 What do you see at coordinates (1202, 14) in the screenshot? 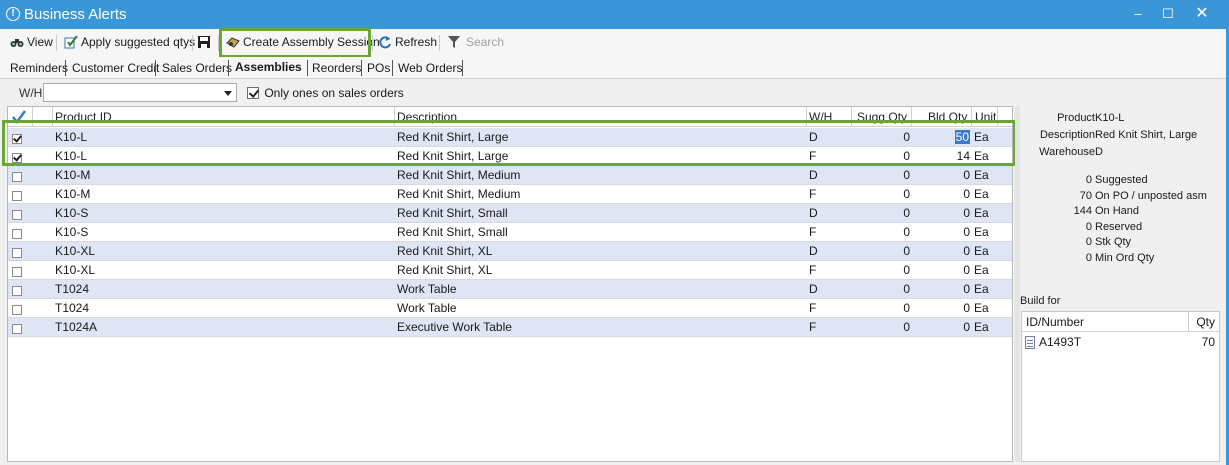
I see `close-button: ✕` at bounding box center [1202, 14].